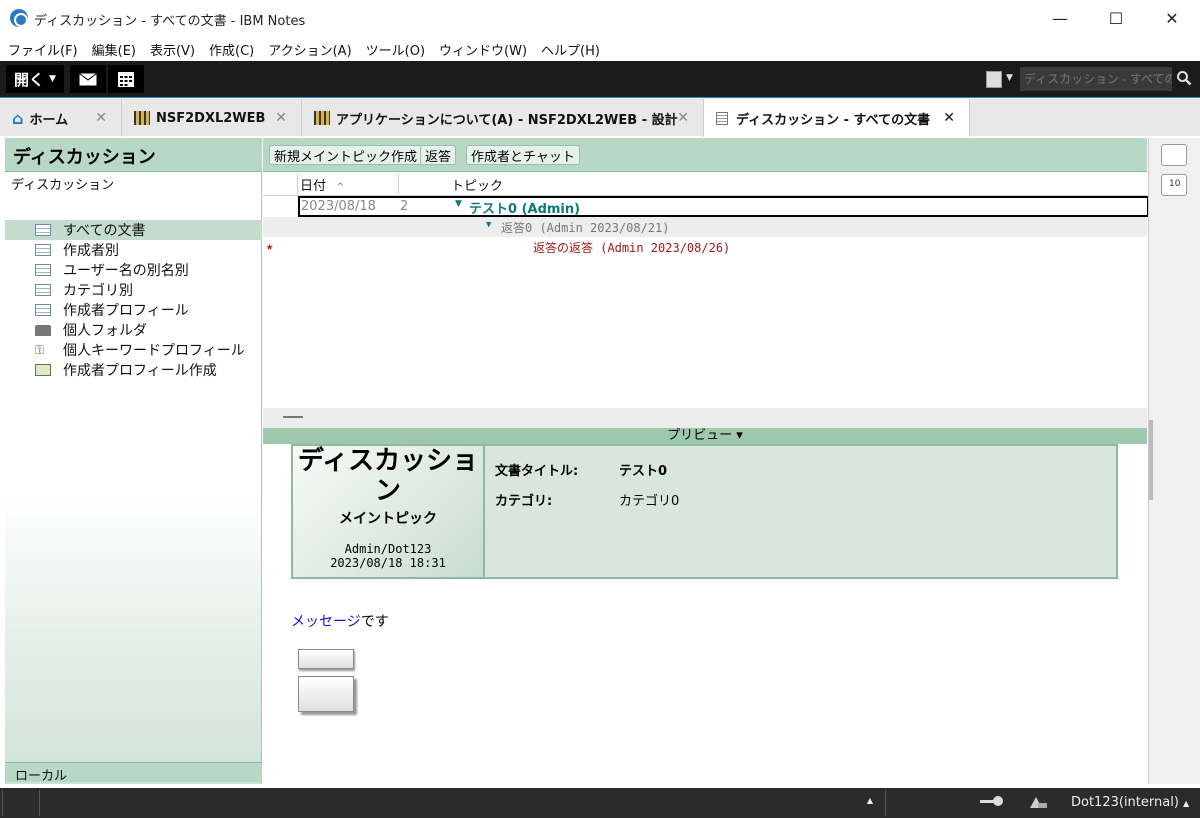  I want to click on create-profile-icon, so click(43, 370).